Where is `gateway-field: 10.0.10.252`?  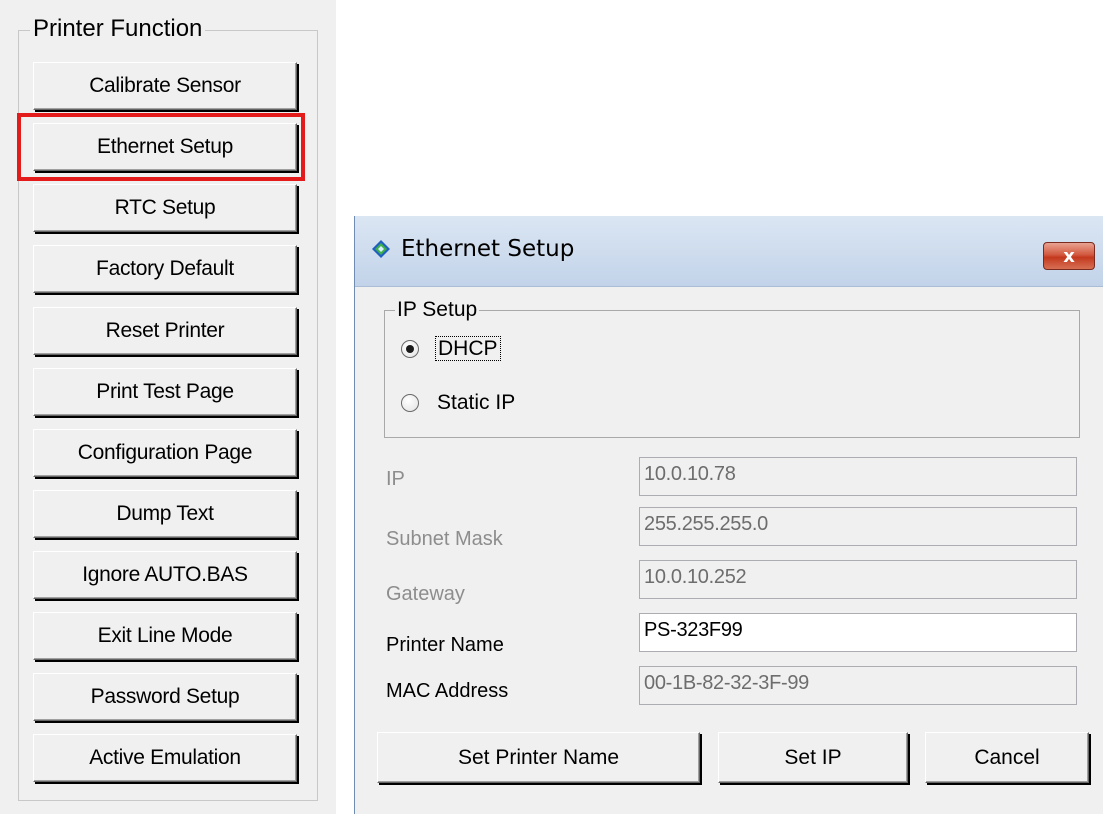 gateway-field: 10.0.10.252 is located at coordinates (858, 579).